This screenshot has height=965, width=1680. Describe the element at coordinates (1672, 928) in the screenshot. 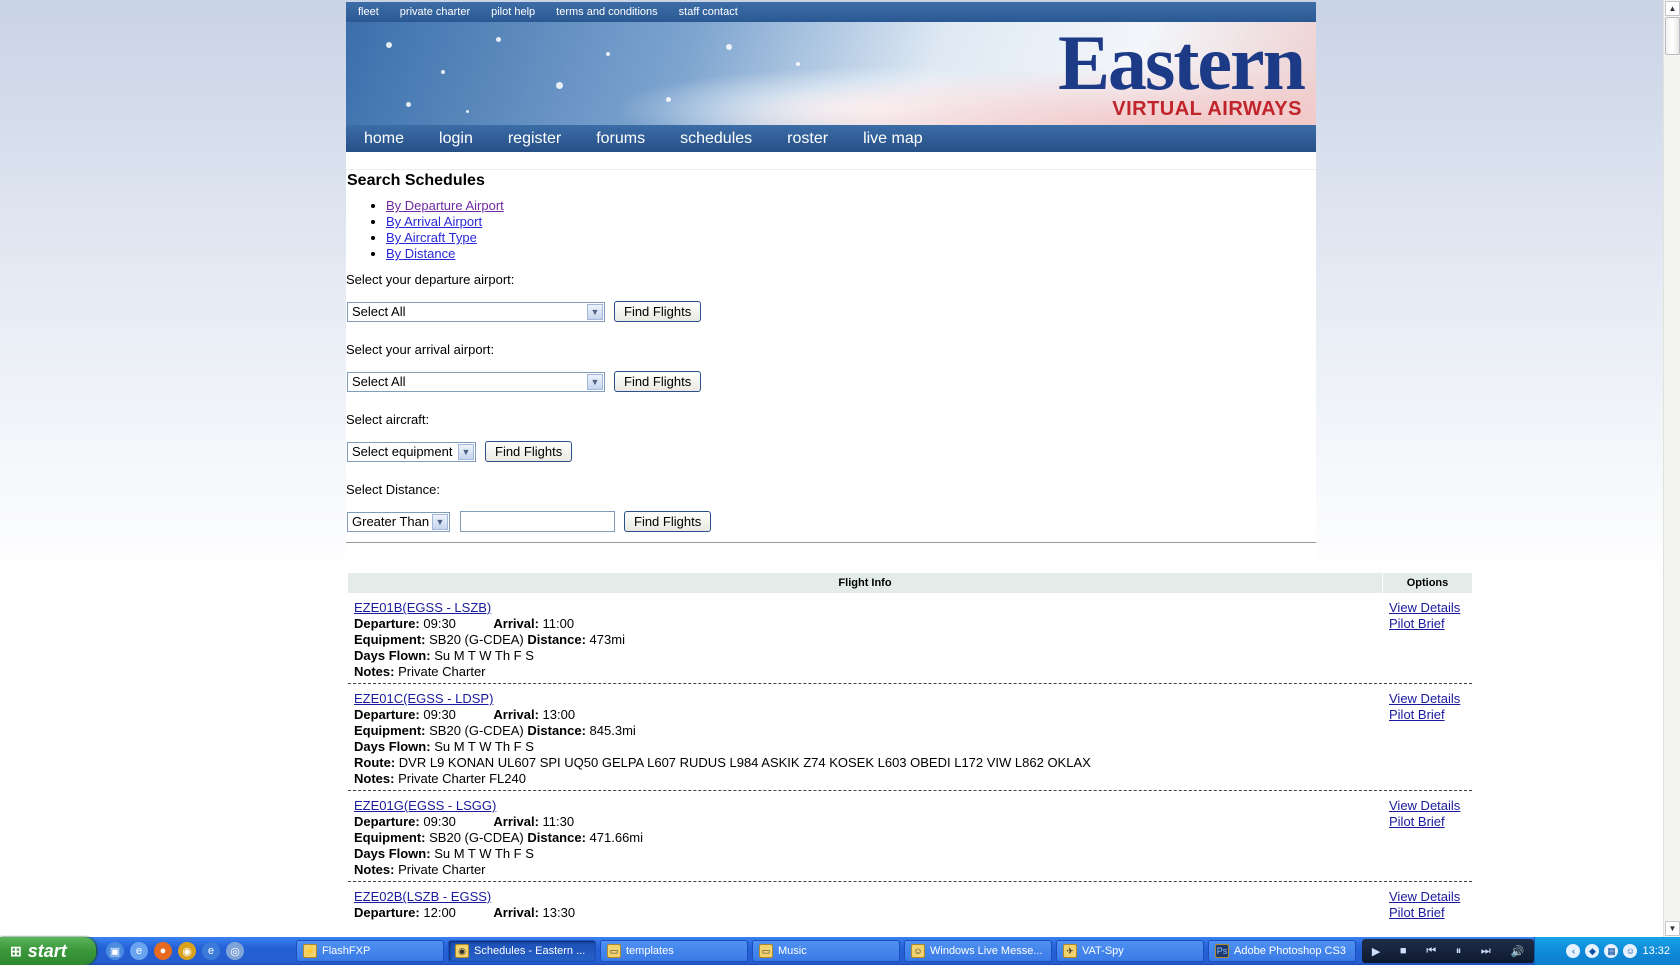

I see `scroll-down-icon: ▼` at that location.